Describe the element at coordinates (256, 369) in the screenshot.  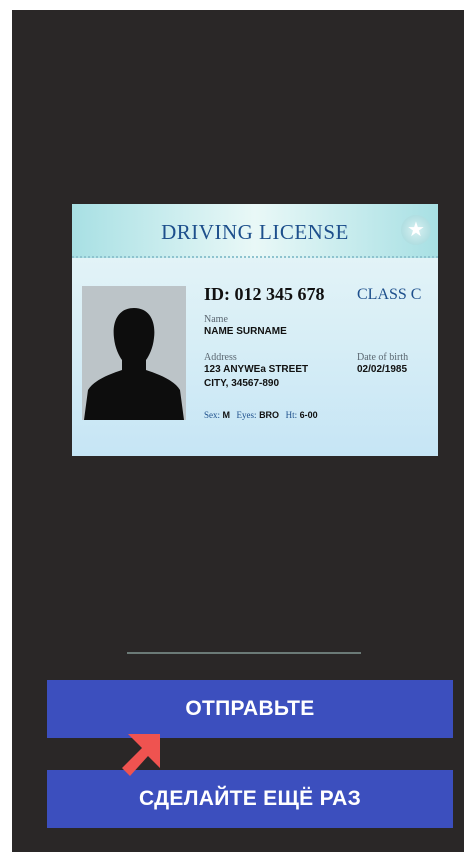
I see `address-line-1: 123 ANYWEa STREET` at that location.